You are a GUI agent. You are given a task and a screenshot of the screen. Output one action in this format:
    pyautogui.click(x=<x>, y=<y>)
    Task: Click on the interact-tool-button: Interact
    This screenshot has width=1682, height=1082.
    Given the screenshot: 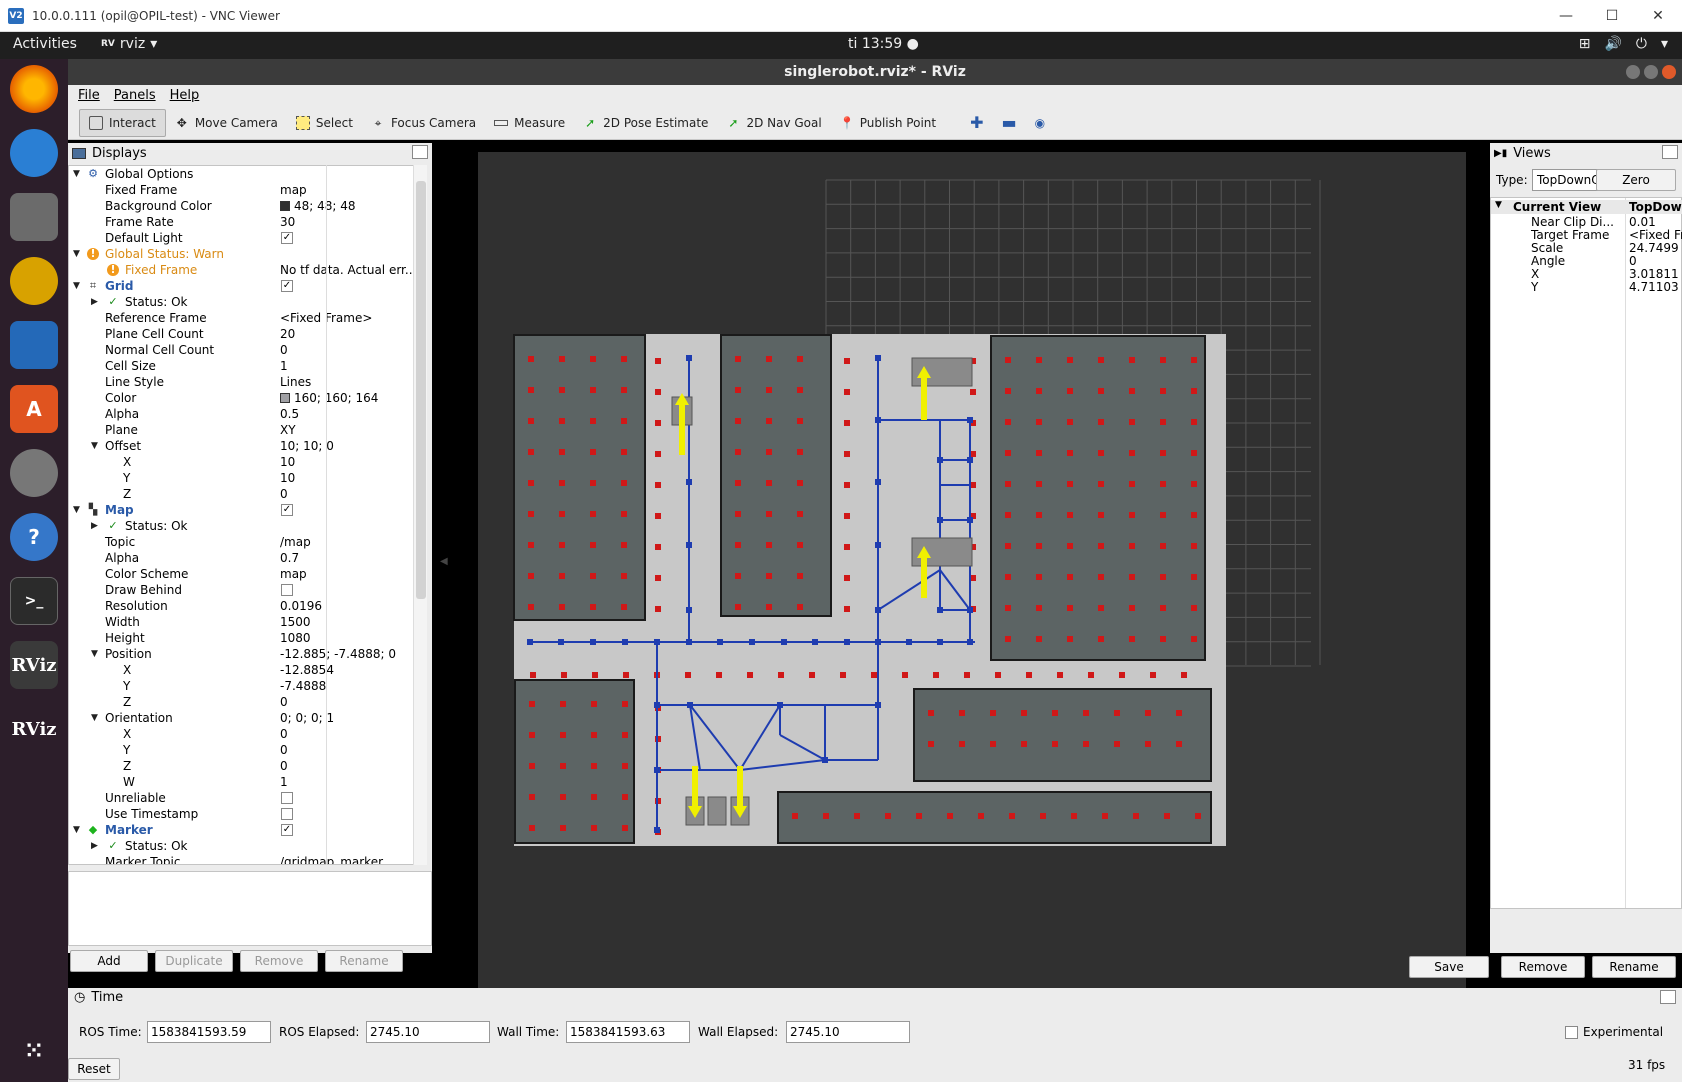 What is the action you would take?
    pyautogui.click(x=122, y=122)
    